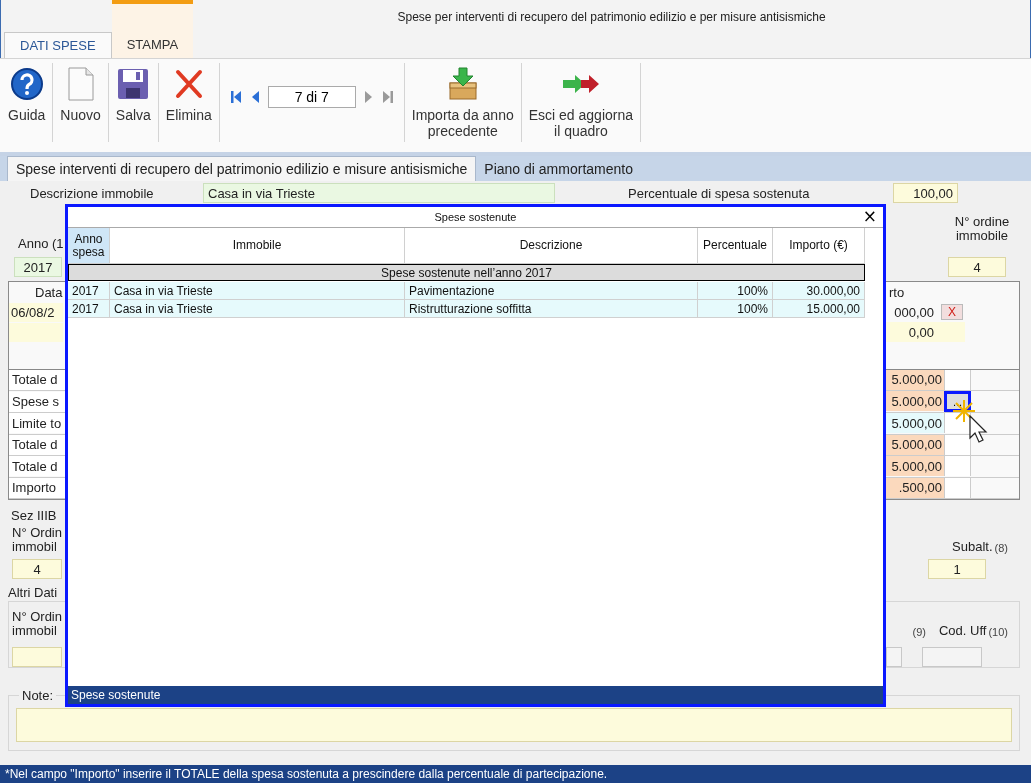 Image resolution: width=1031 pixels, height=783 pixels. What do you see at coordinates (235, 97) in the screenshot?
I see `first-record-icon` at bounding box center [235, 97].